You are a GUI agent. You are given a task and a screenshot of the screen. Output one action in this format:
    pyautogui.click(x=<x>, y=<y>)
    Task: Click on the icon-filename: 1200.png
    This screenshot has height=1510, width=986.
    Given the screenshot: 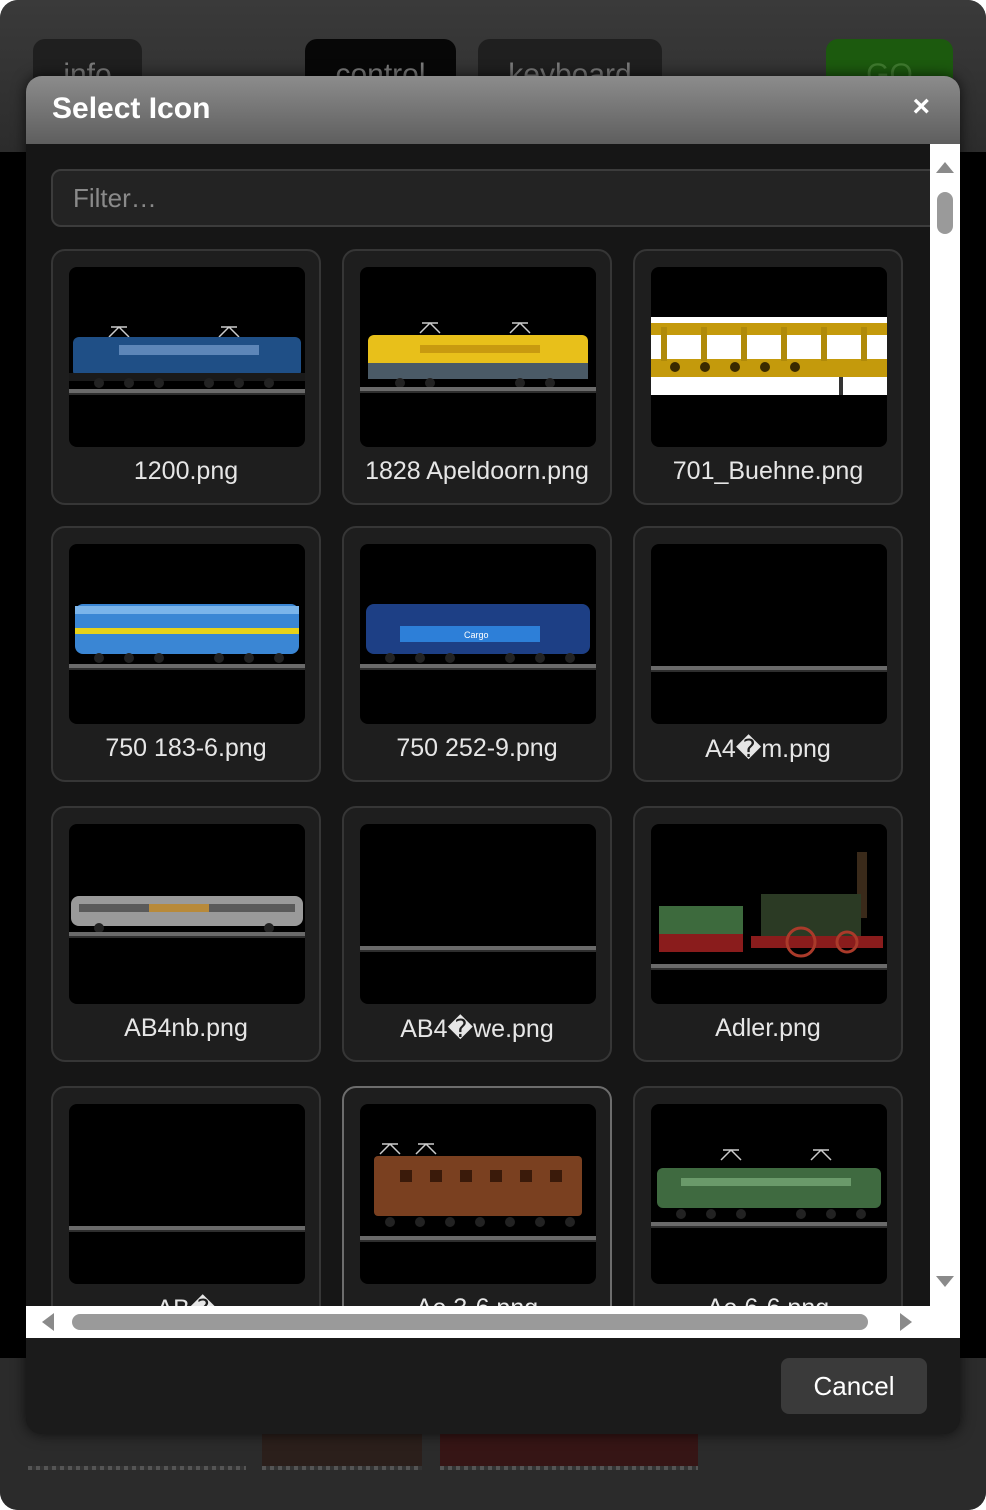 What is the action you would take?
    pyautogui.click(x=186, y=471)
    